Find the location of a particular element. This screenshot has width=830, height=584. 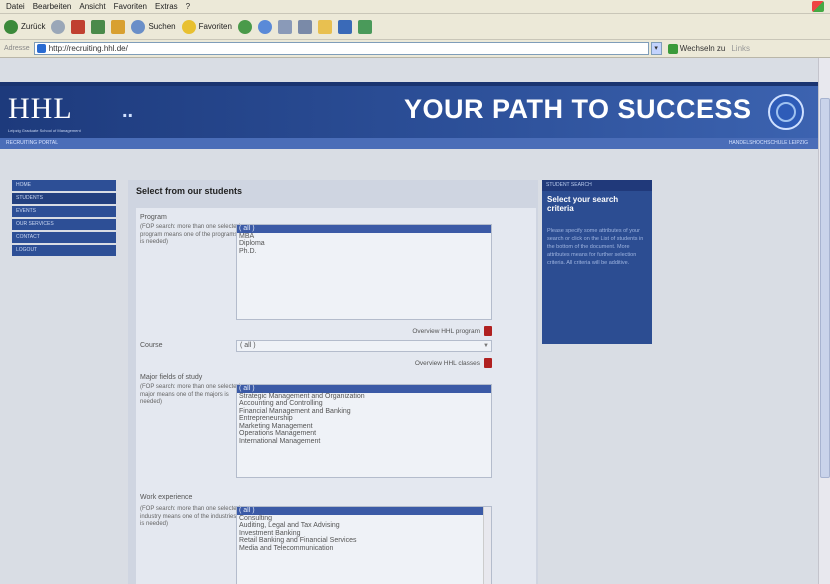

course-select: ( all ) ▼ is located at coordinates (364, 346).